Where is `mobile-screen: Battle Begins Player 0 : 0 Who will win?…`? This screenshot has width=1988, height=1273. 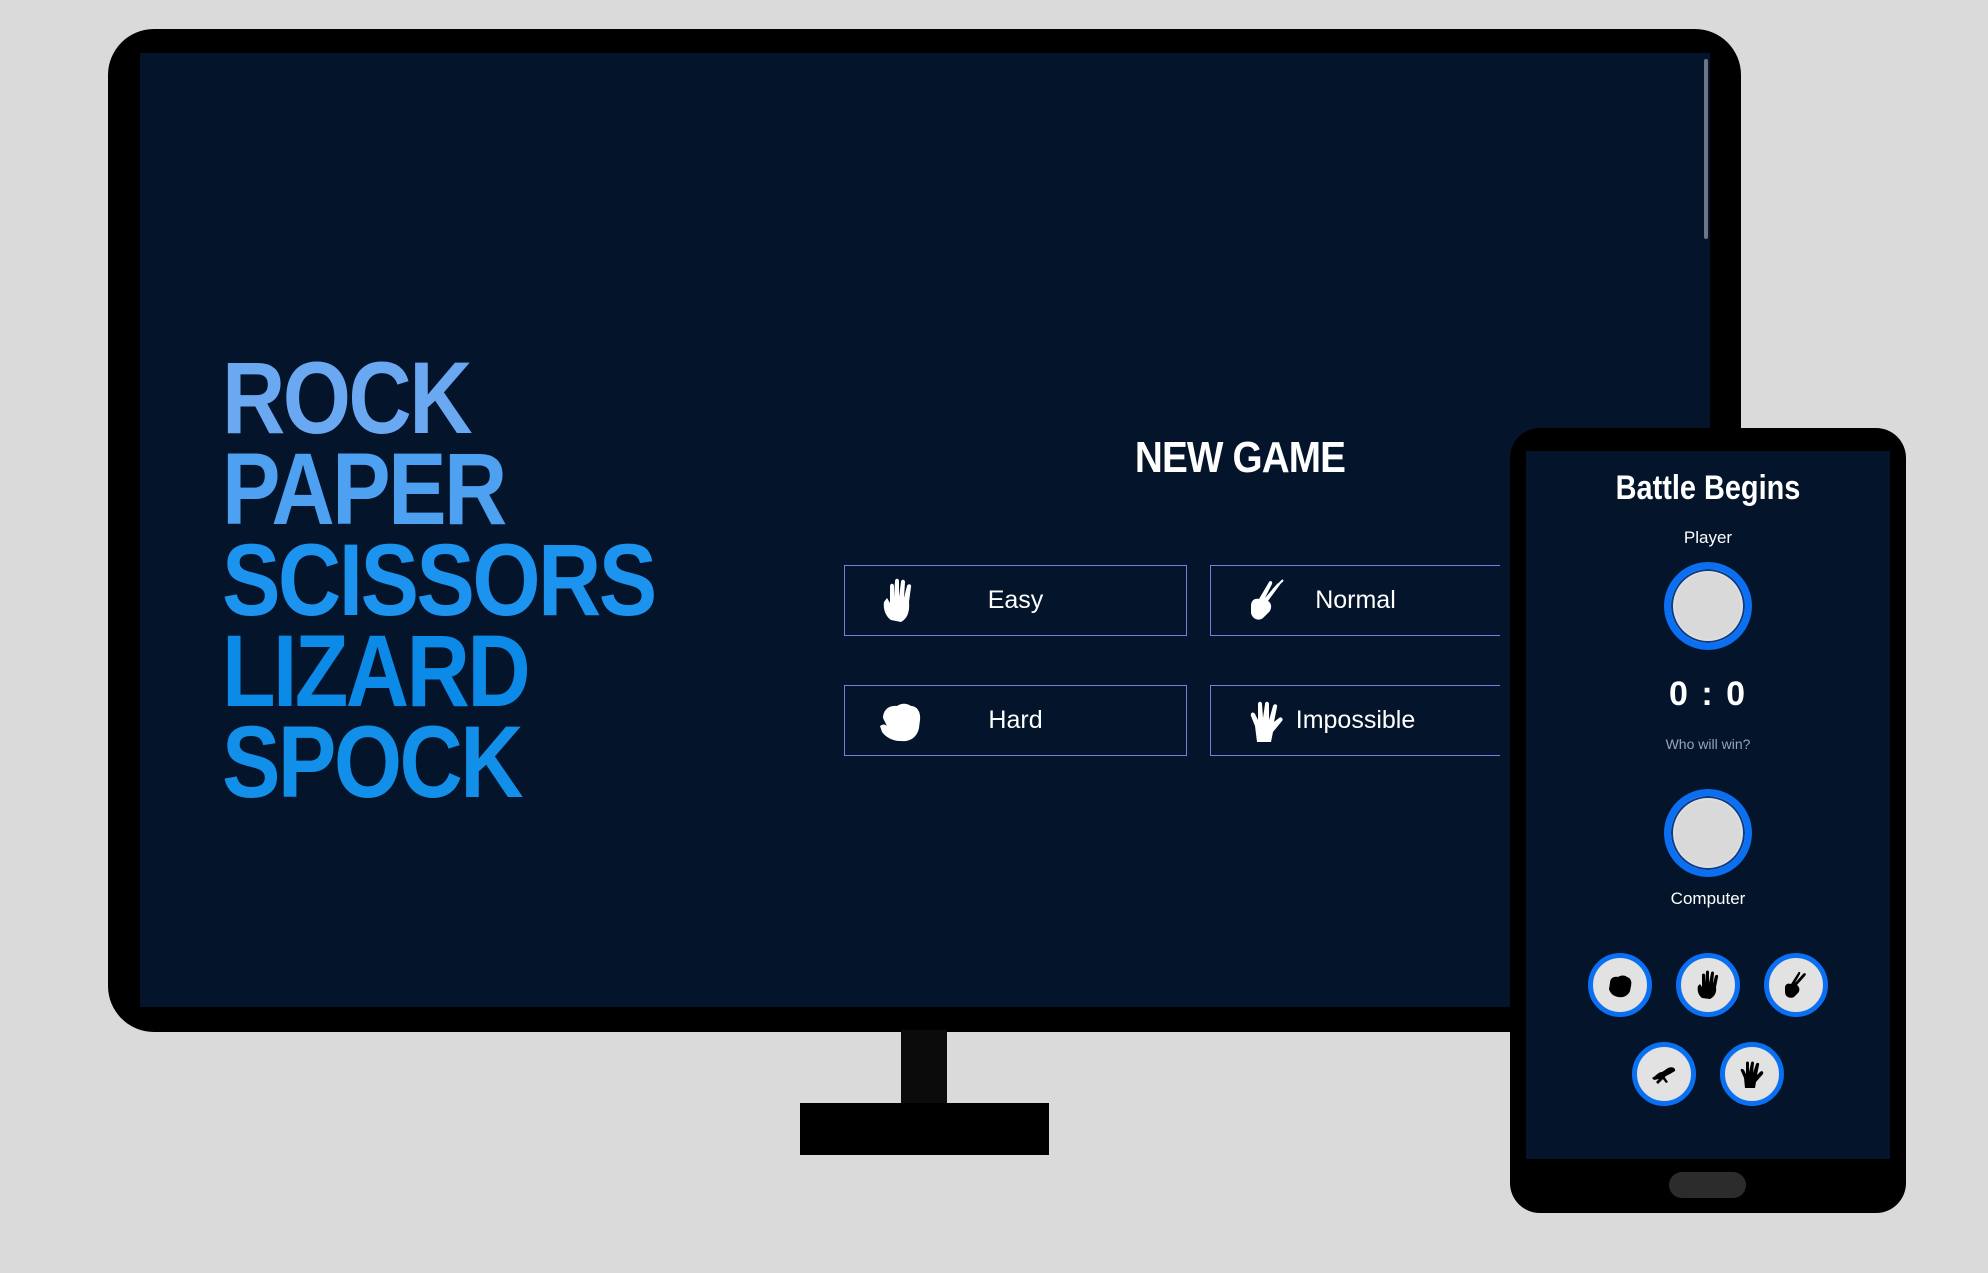 mobile-screen: Battle Begins Player 0 : 0 Who will win?… is located at coordinates (1708, 805).